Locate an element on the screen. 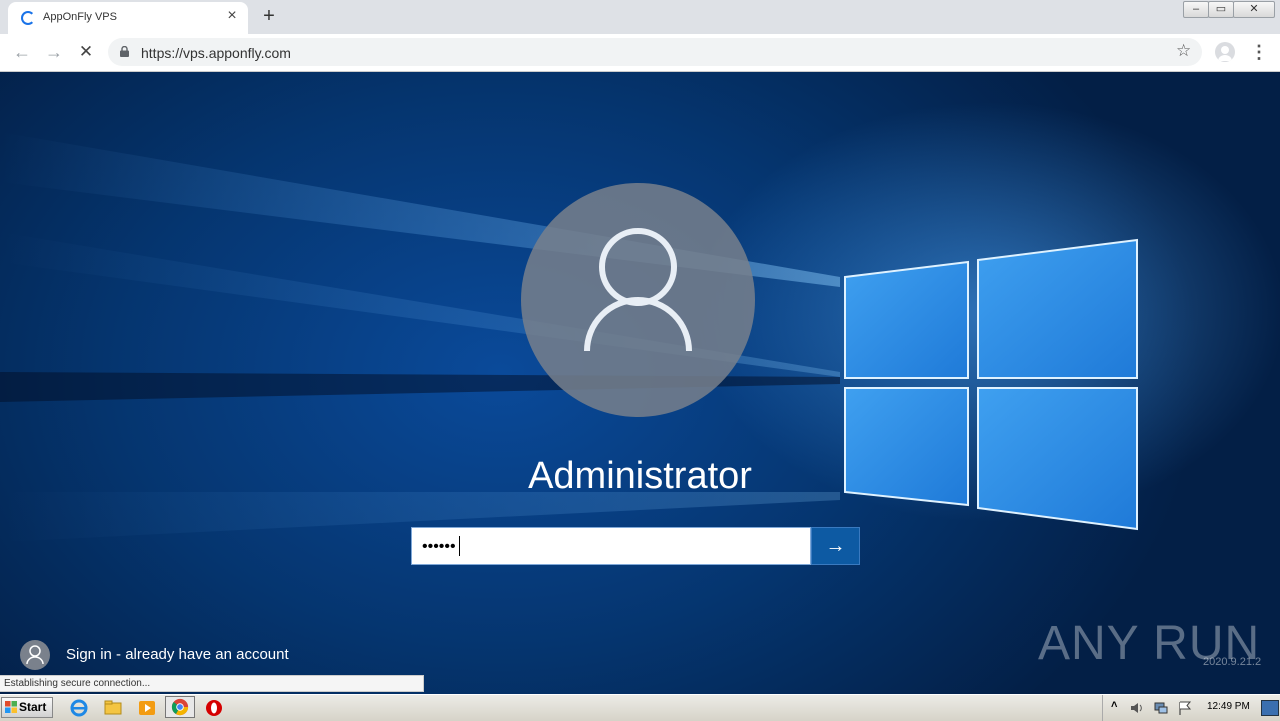 This screenshot has height=721, width=1280. chrome-icon is located at coordinates (180, 707).